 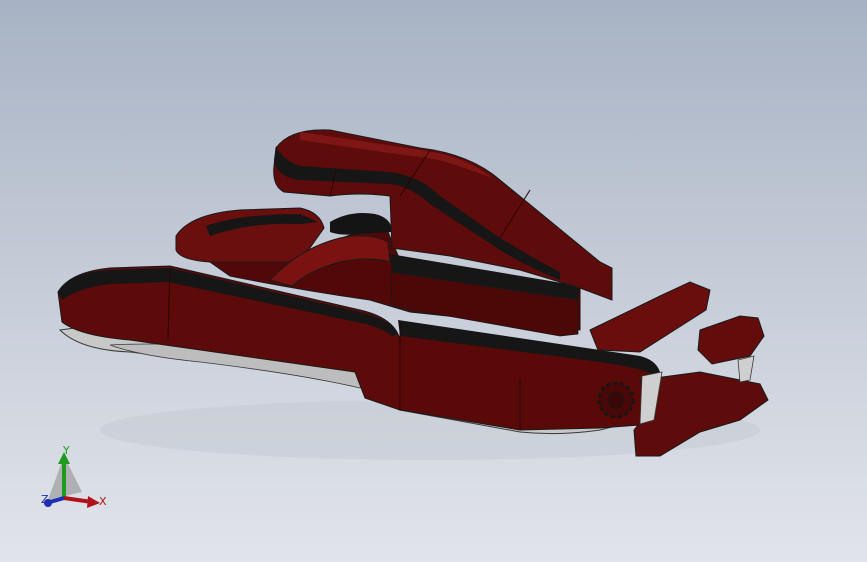 What do you see at coordinates (103, 501) in the screenshot?
I see `triad-x-label: X` at bounding box center [103, 501].